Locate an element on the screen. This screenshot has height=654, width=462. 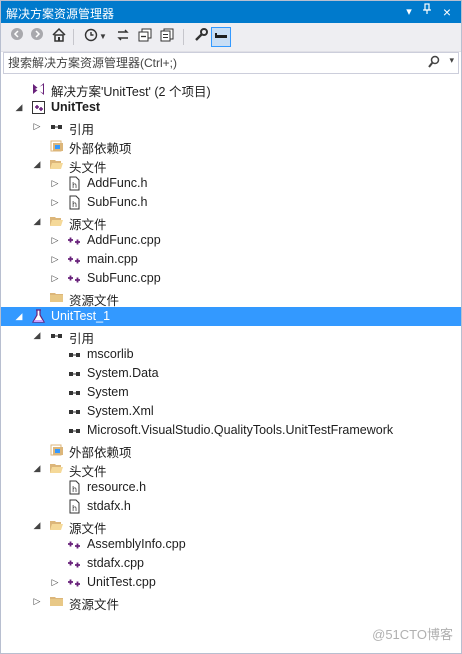
tree-item-label: main.cpp is located at coordinates (112, 259).